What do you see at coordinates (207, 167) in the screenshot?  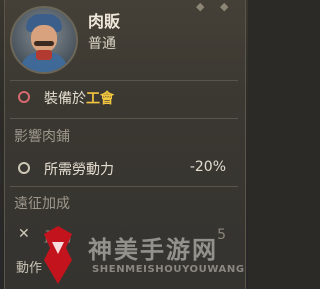 I see `stat-value-labor: -20%` at bounding box center [207, 167].